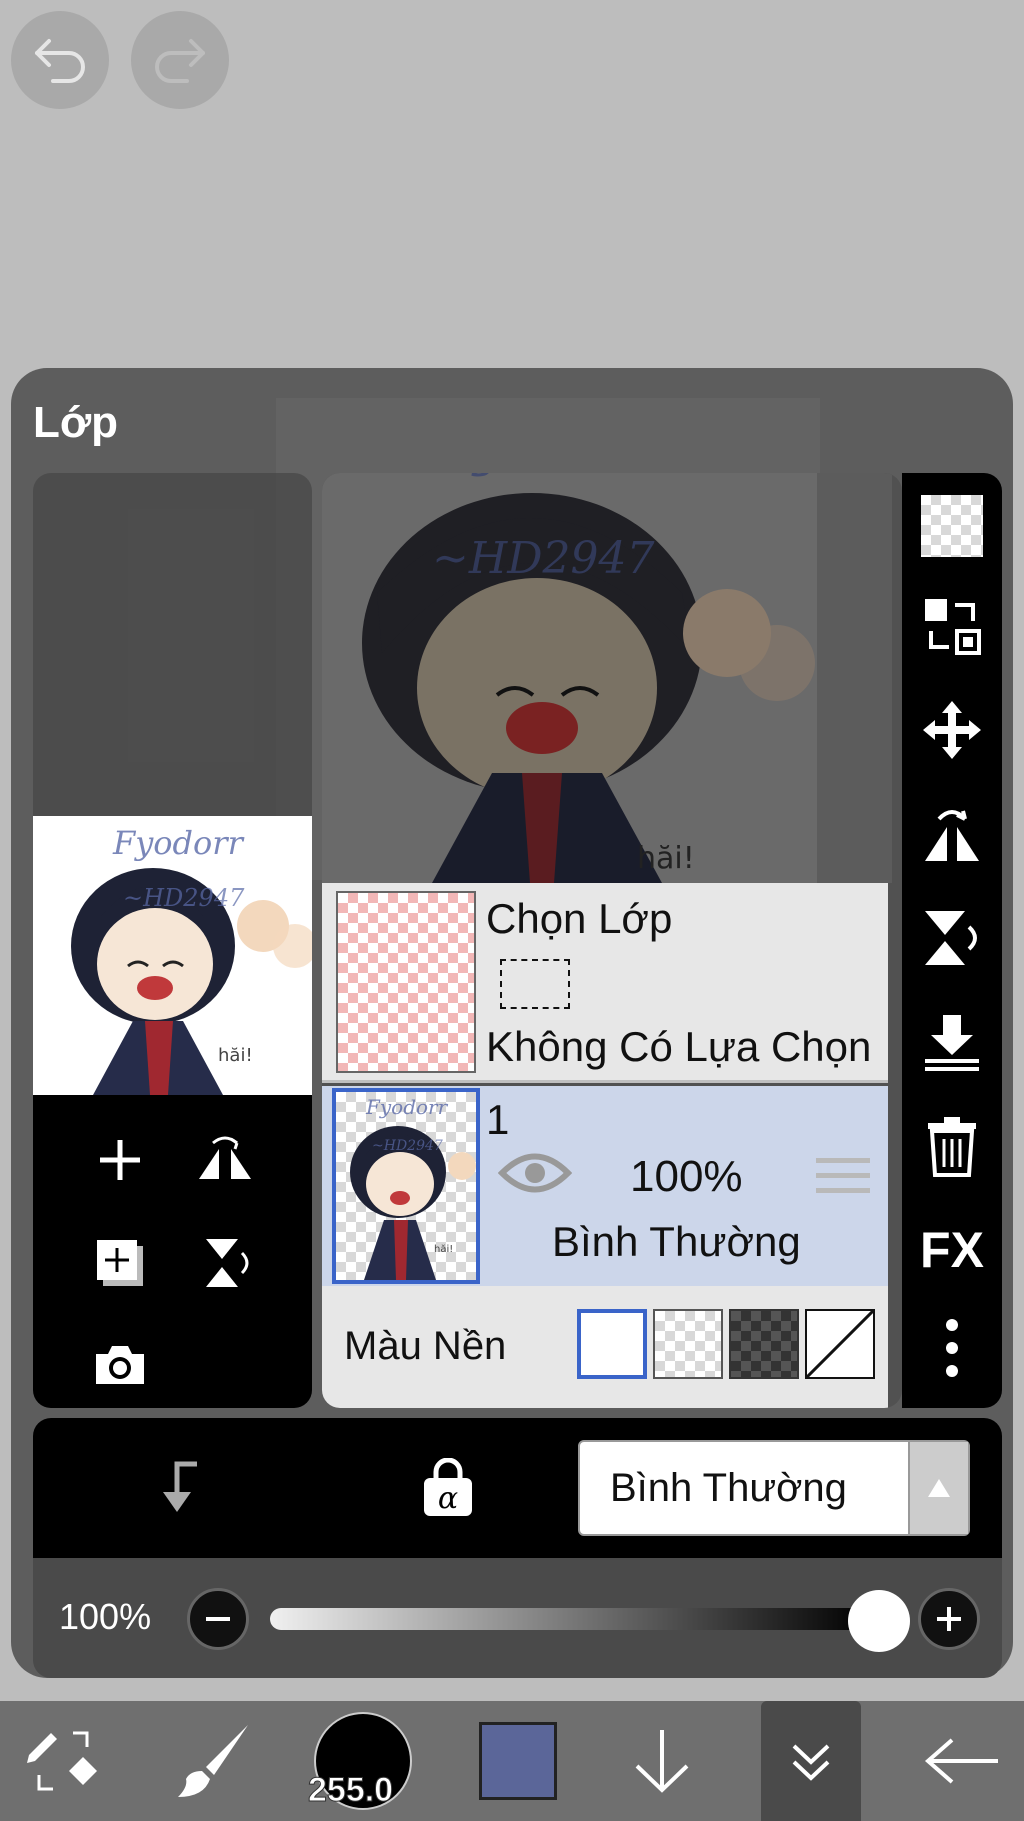 This screenshot has width=1024, height=1821. I want to click on current-color-swatch, so click(518, 1761).